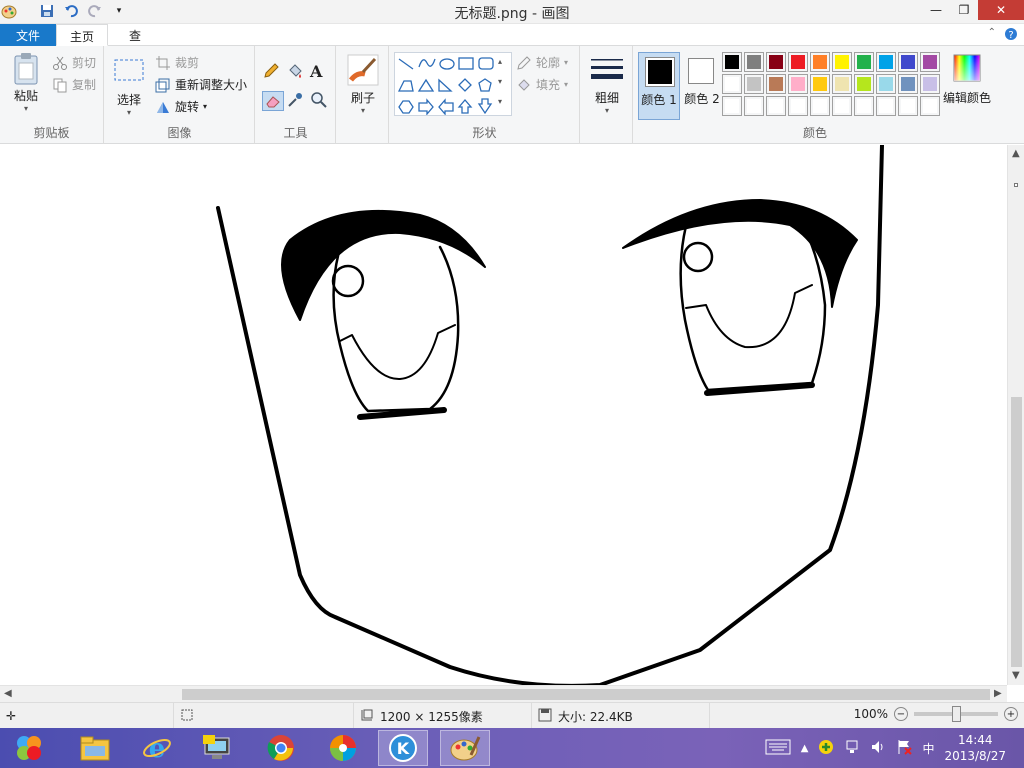 The image size is (1024, 768). I want to click on shapes-gallery, so click(453, 84).